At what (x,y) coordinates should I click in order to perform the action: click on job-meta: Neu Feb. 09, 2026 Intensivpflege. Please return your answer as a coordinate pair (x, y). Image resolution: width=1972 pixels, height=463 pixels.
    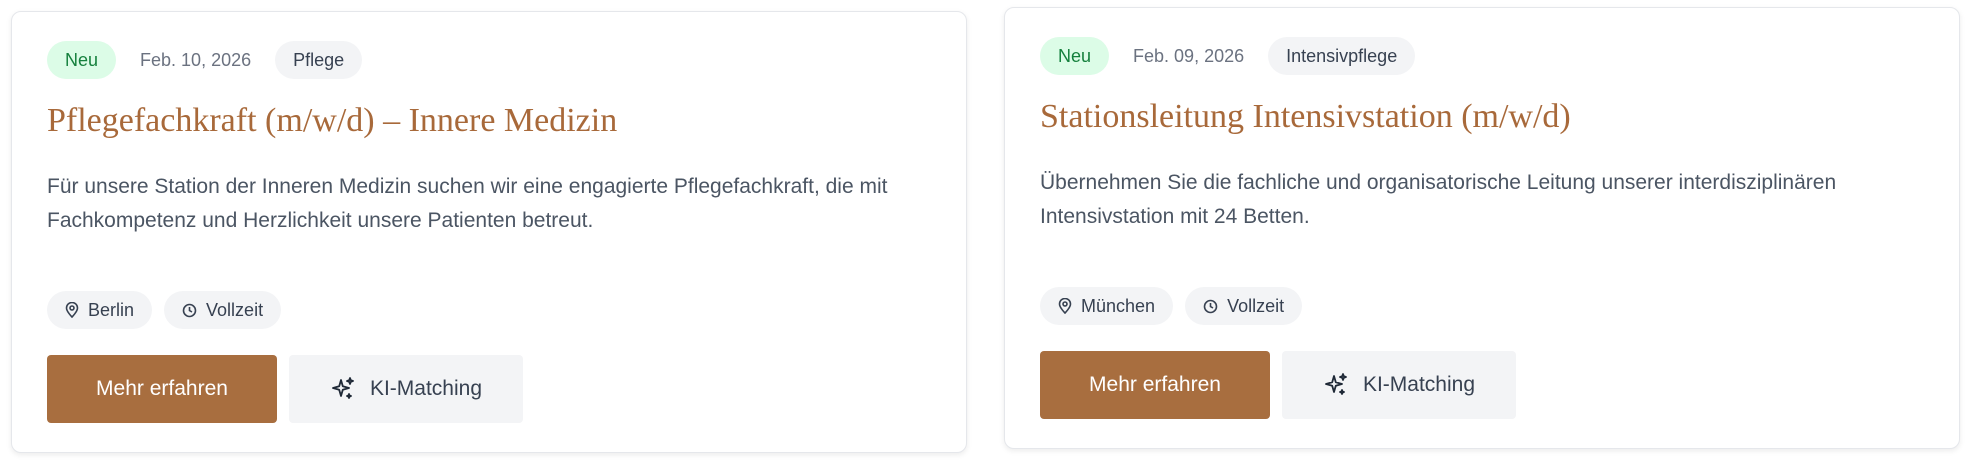
    Looking at the image, I should click on (1482, 56).